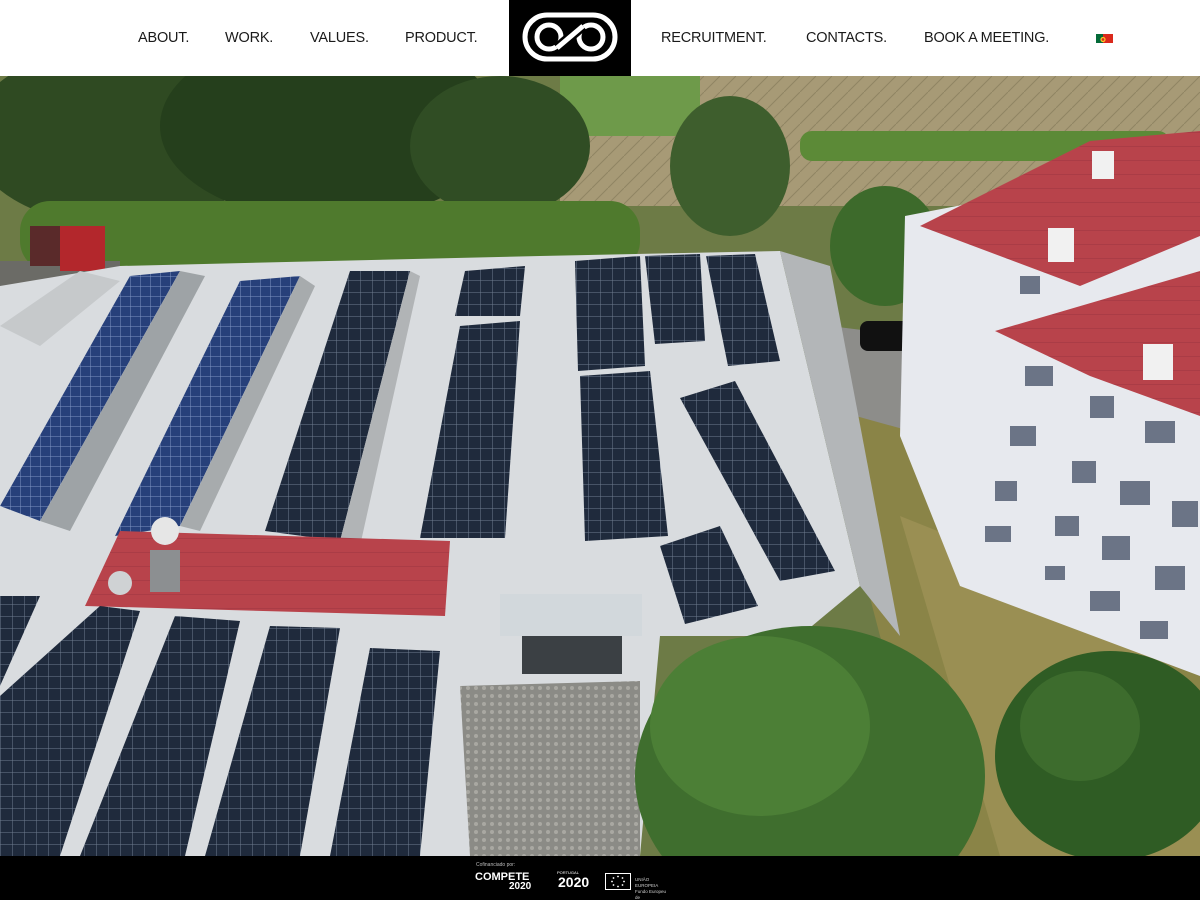  Describe the element at coordinates (714, 38) in the screenshot. I see `nav-recruitment: RECRUITMENT.` at that location.